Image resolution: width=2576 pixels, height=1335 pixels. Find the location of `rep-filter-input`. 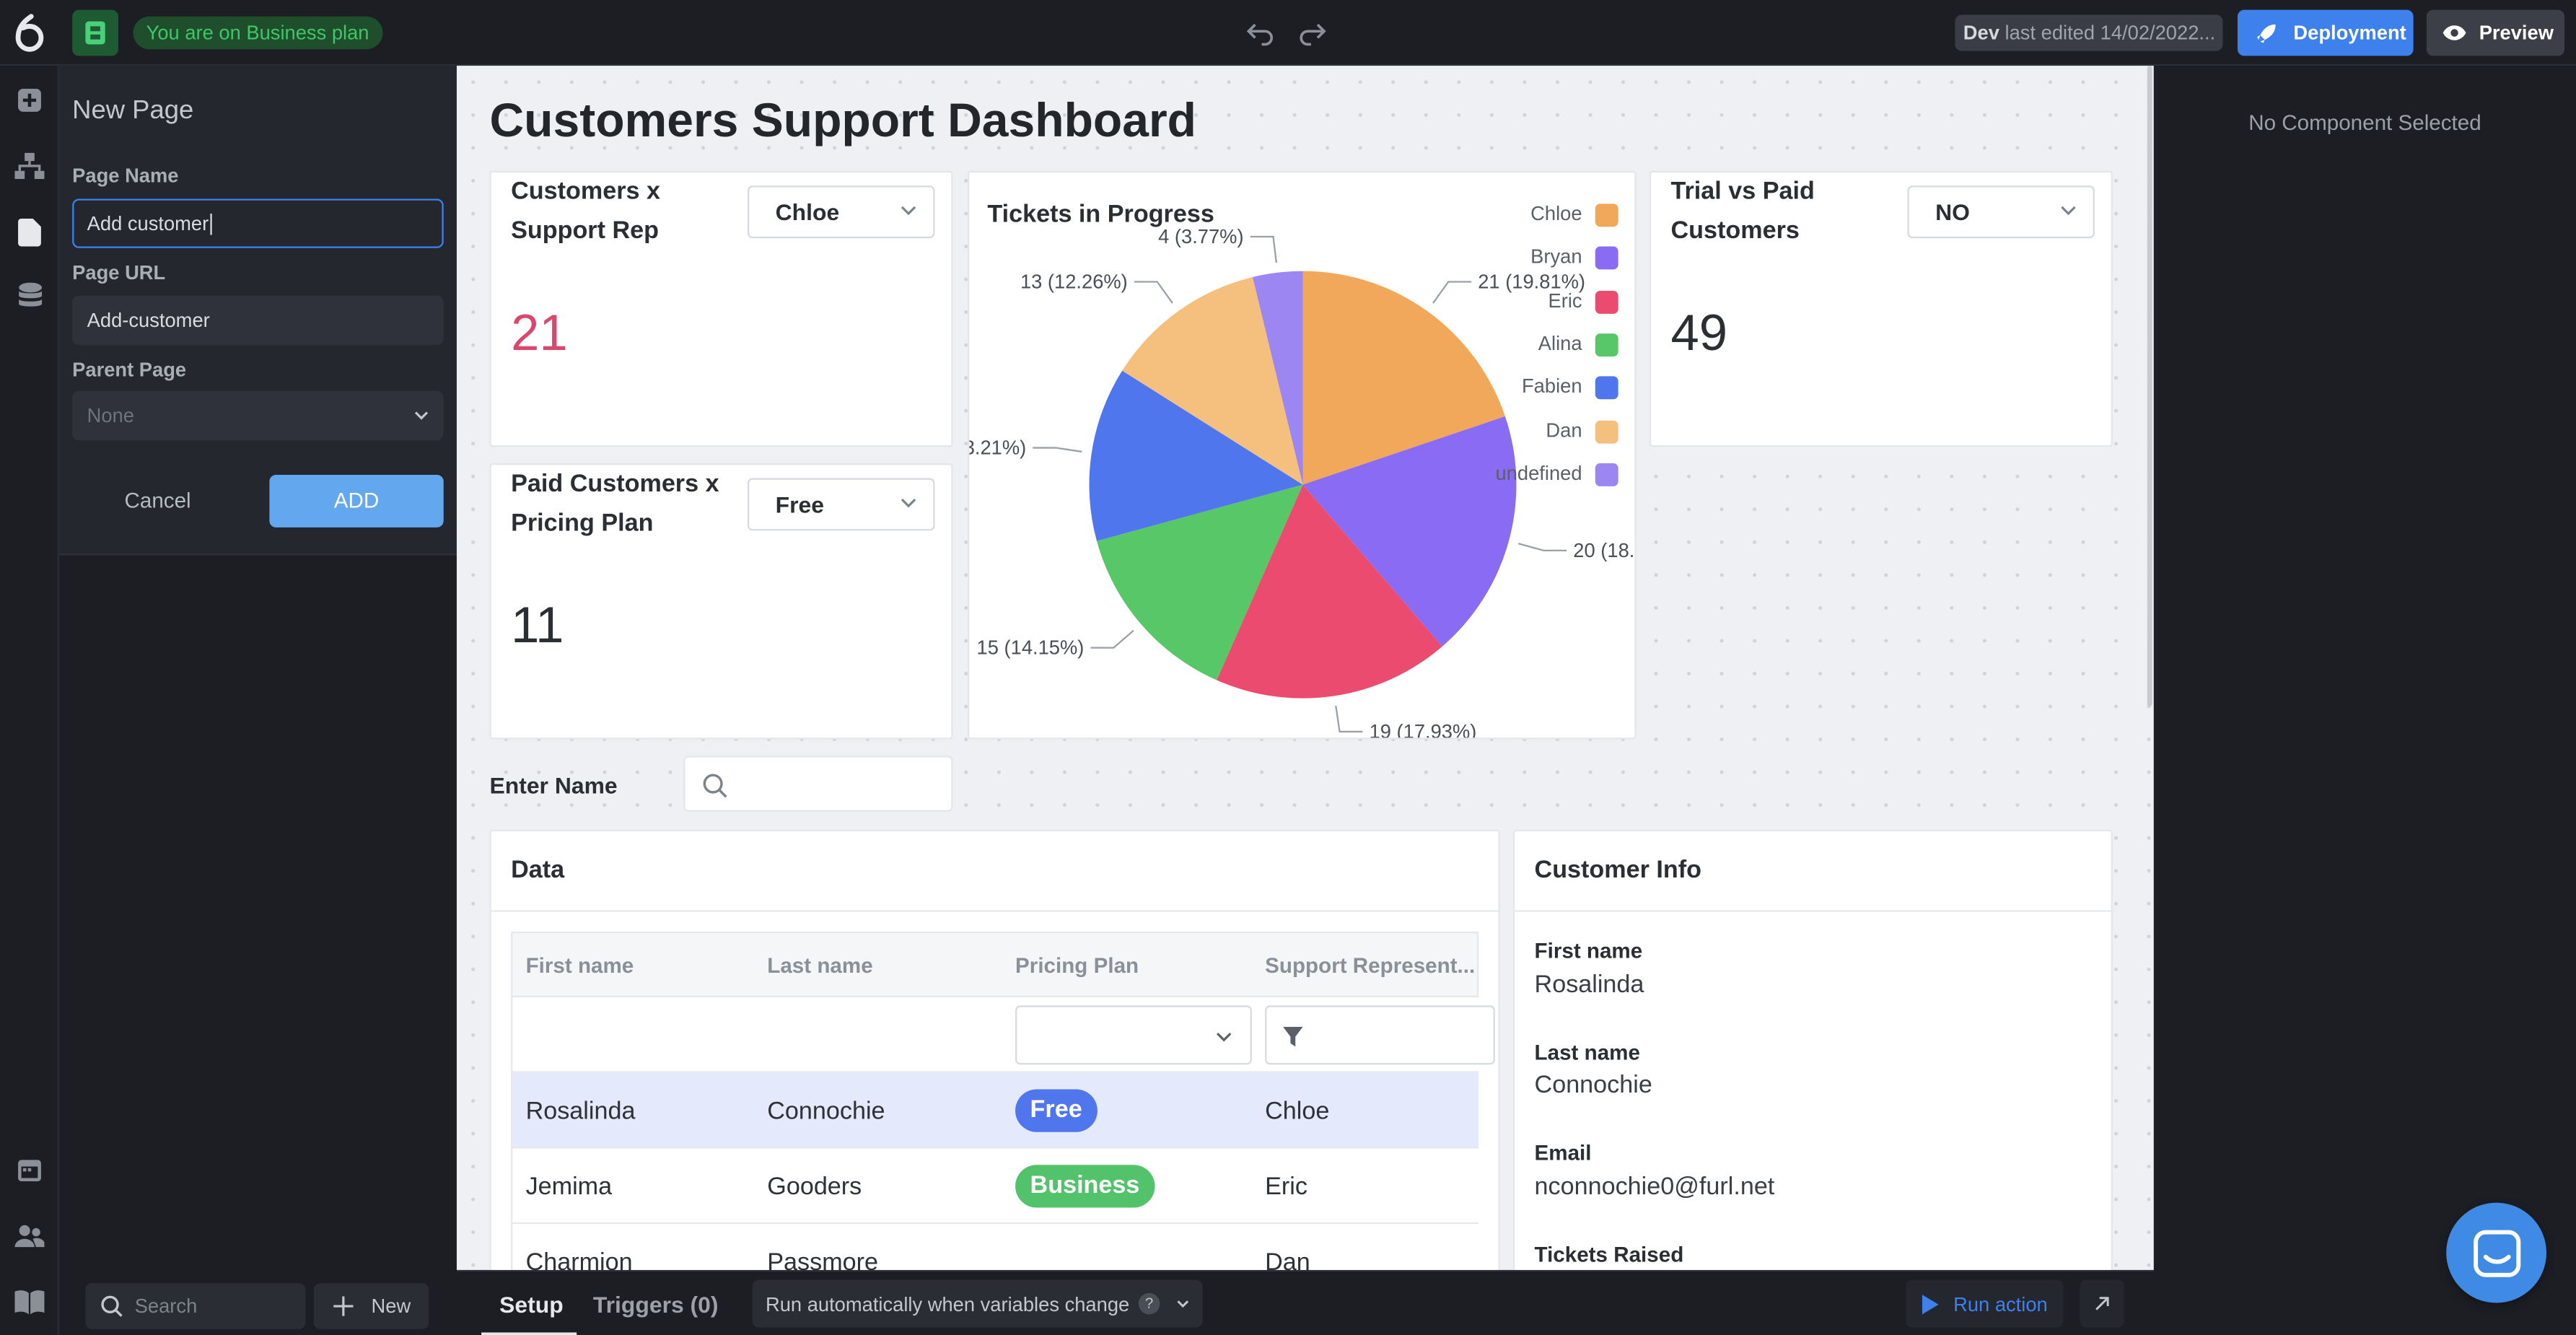

rep-filter-input is located at coordinates (1380, 1035).